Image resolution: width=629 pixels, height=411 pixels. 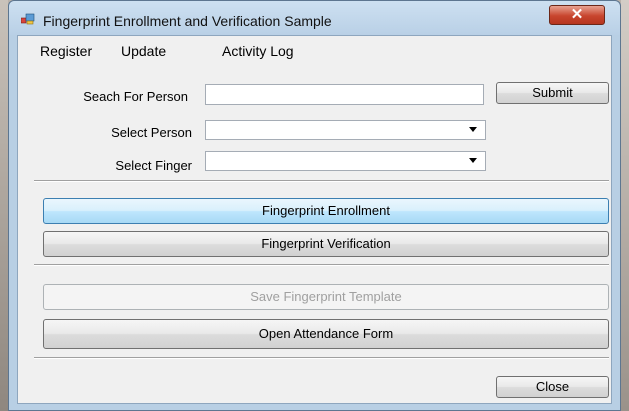 I want to click on close-icon: ✕, so click(x=577, y=14).